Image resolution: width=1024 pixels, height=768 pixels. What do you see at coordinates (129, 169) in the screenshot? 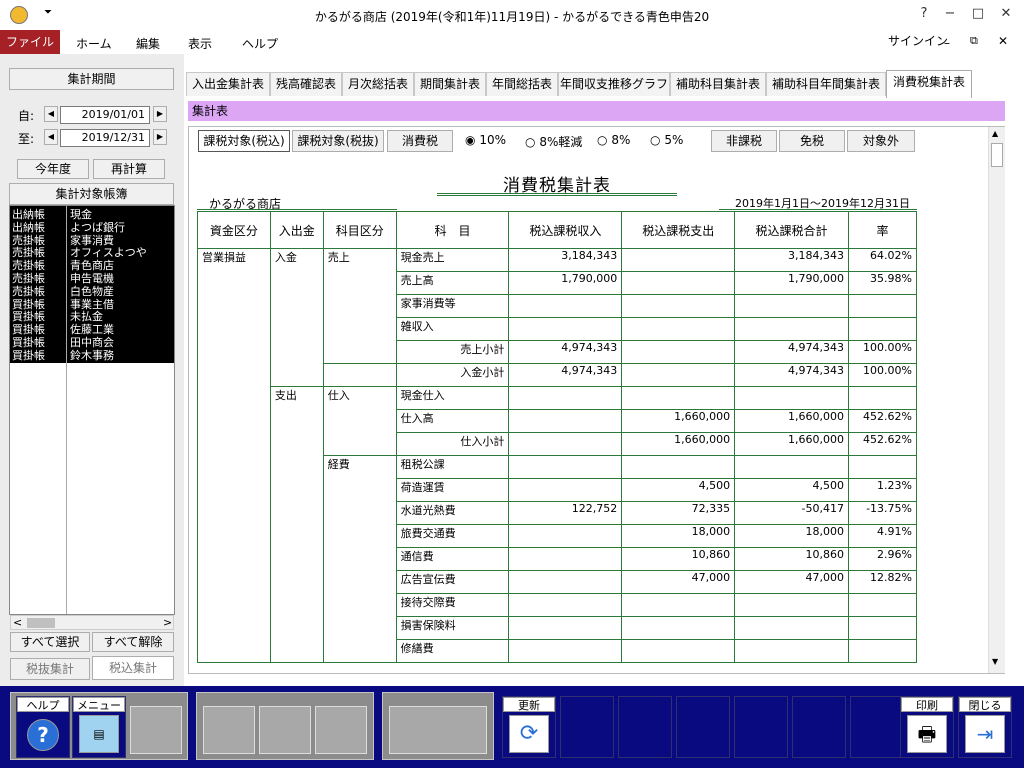
I see `recalc-button: 再計算` at bounding box center [129, 169].